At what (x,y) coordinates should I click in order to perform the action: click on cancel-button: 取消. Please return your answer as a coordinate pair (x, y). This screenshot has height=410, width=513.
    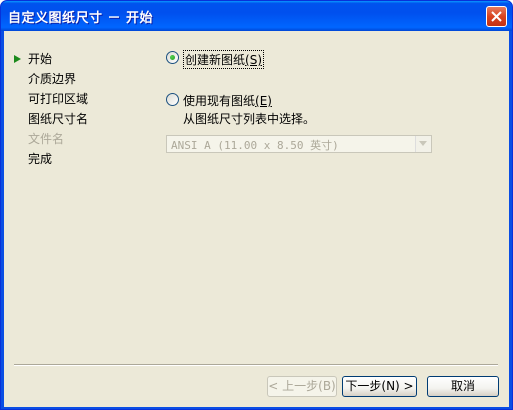
    Looking at the image, I should click on (463, 386).